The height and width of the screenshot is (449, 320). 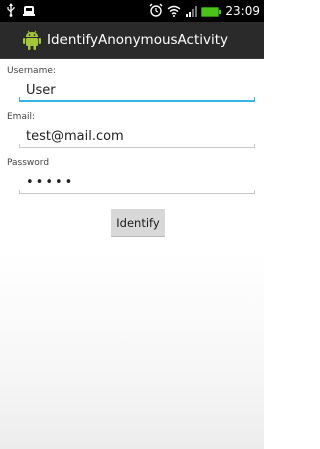 I want to click on status-bar: 23:09, so click(x=132, y=11).